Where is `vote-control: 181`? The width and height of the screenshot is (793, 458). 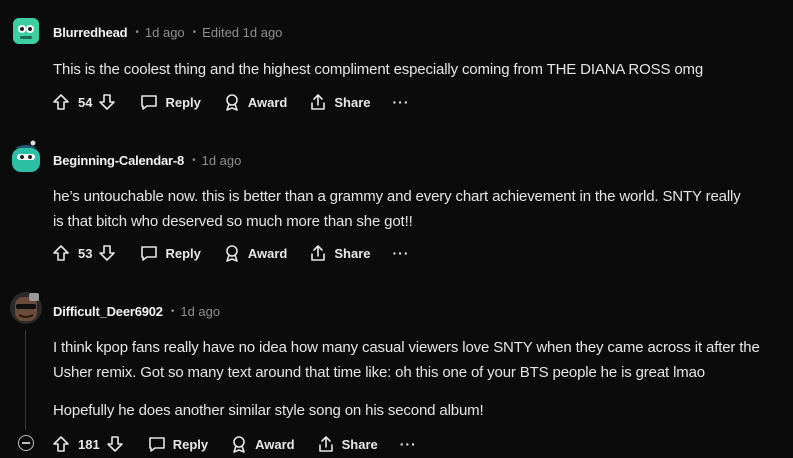 vote-control: 181 is located at coordinates (88, 444).